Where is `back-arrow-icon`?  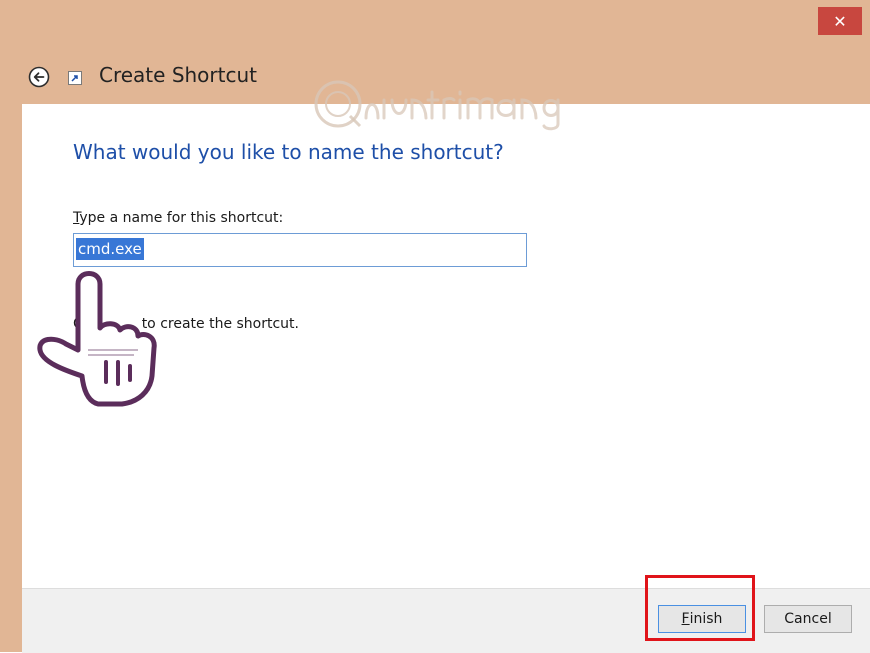 back-arrow-icon is located at coordinates (39, 77).